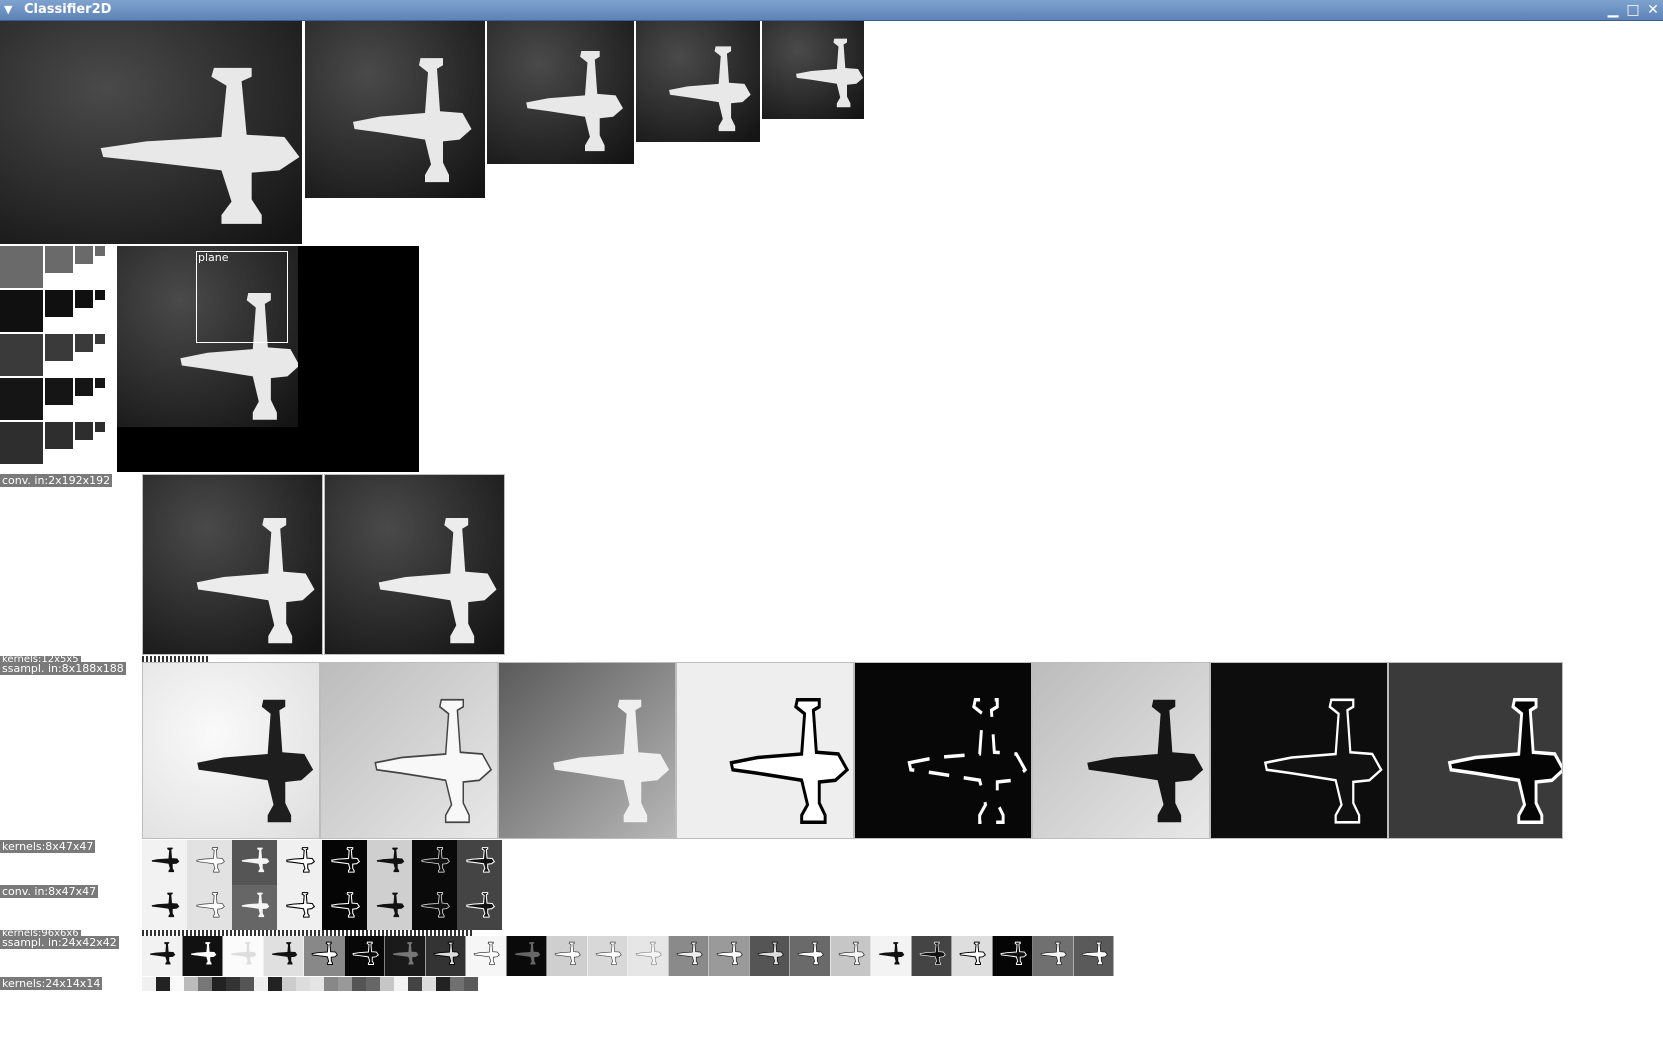 This screenshot has height=1050, width=1663. I want to click on layer-label: ssampl. in:8x188x188, so click(63, 668).